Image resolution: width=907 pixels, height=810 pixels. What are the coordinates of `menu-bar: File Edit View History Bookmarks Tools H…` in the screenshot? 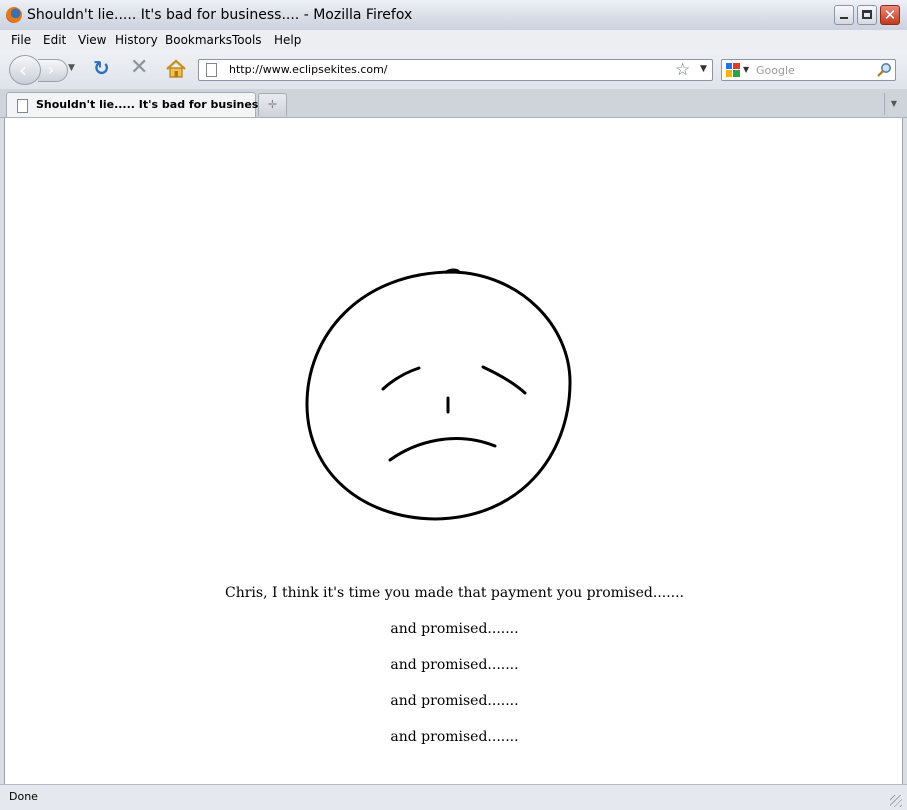 It's located at (453, 40).